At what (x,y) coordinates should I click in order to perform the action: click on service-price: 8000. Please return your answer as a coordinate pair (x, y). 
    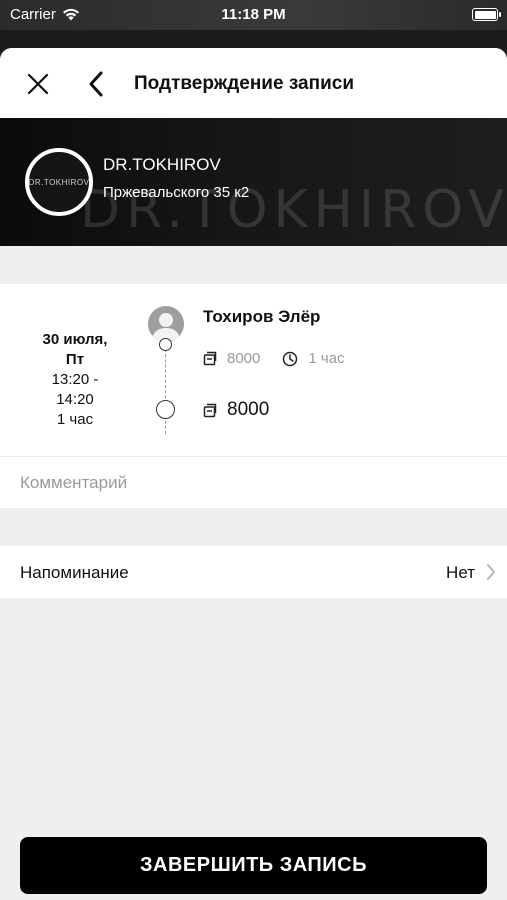
    Looking at the image, I should click on (244, 358).